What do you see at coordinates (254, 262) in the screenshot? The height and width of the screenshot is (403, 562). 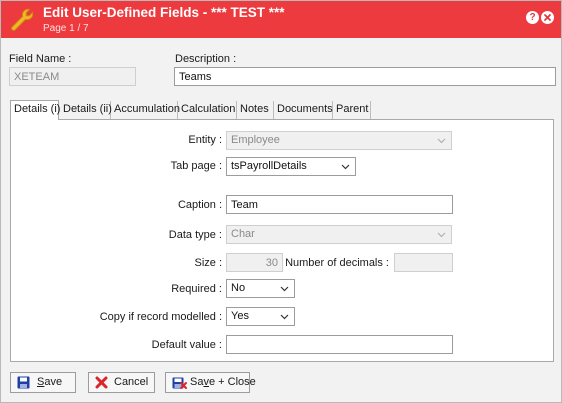 I see `size-input` at bounding box center [254, 262].